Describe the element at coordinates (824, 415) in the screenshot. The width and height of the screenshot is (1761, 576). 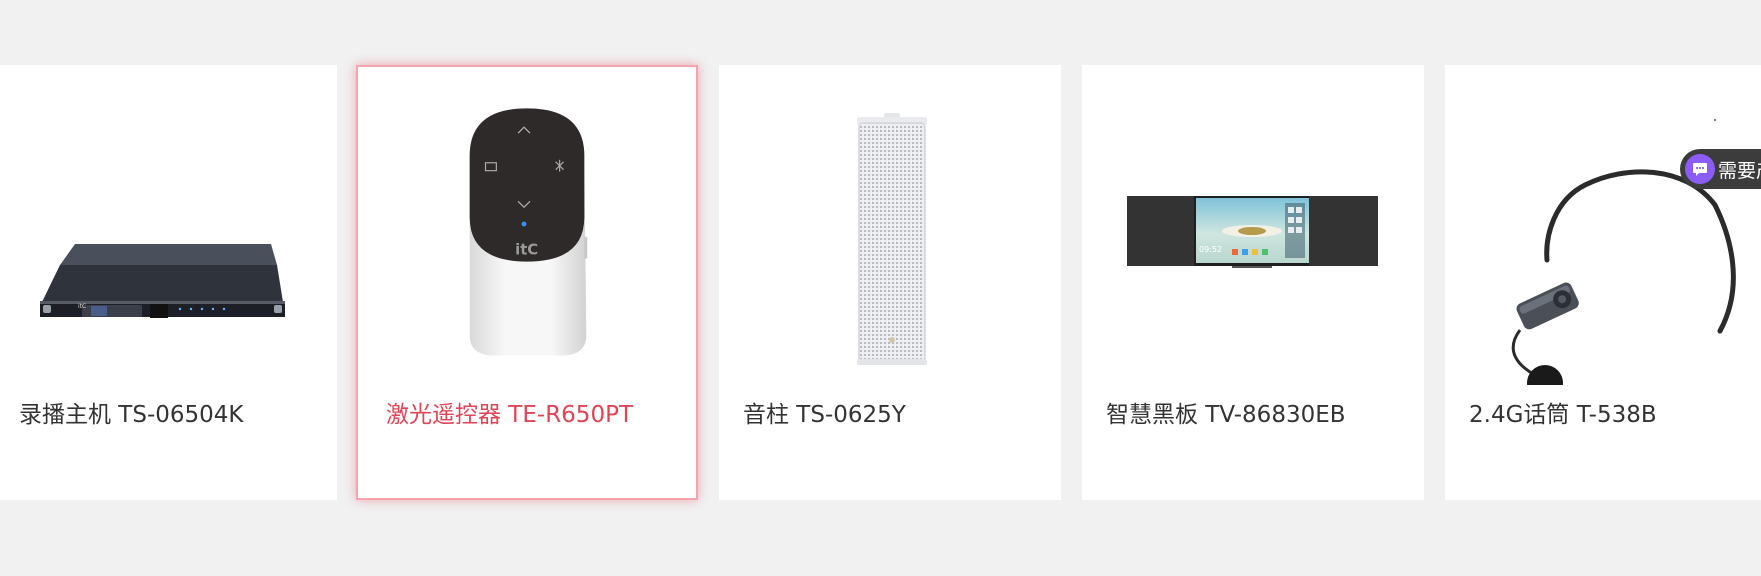
I see `product-title: 音柱 TS-0625Y` at that location.